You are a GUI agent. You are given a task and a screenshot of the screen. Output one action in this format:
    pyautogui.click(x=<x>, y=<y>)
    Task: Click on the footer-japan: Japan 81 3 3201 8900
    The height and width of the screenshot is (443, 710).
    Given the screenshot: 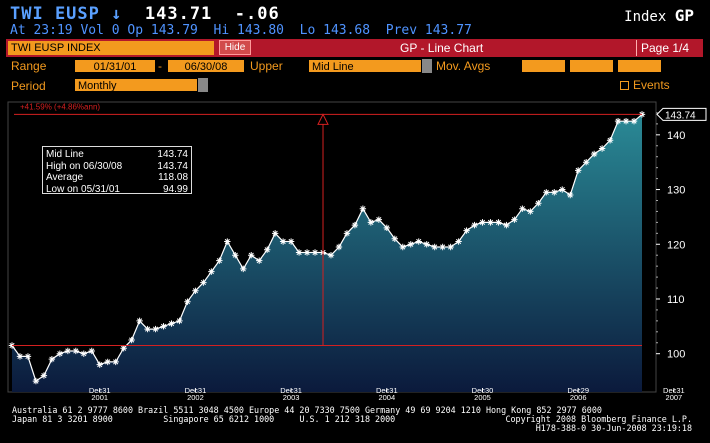 What is the action you would take?
    pyautogui.click(x=62, y=419)
    